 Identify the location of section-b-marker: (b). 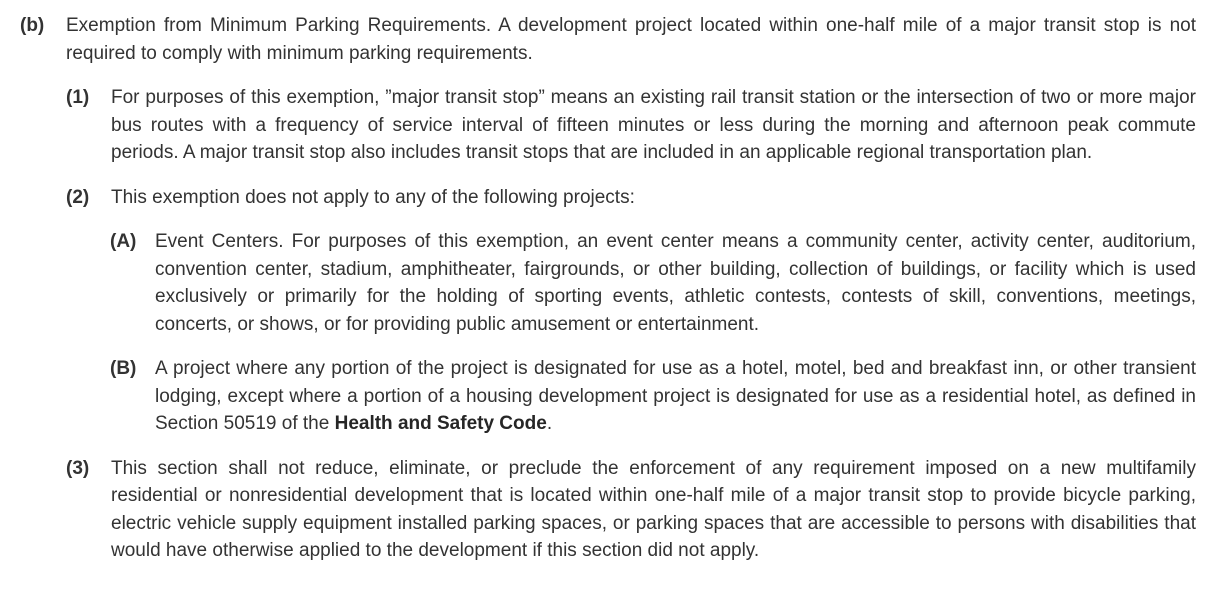
(32, 25).